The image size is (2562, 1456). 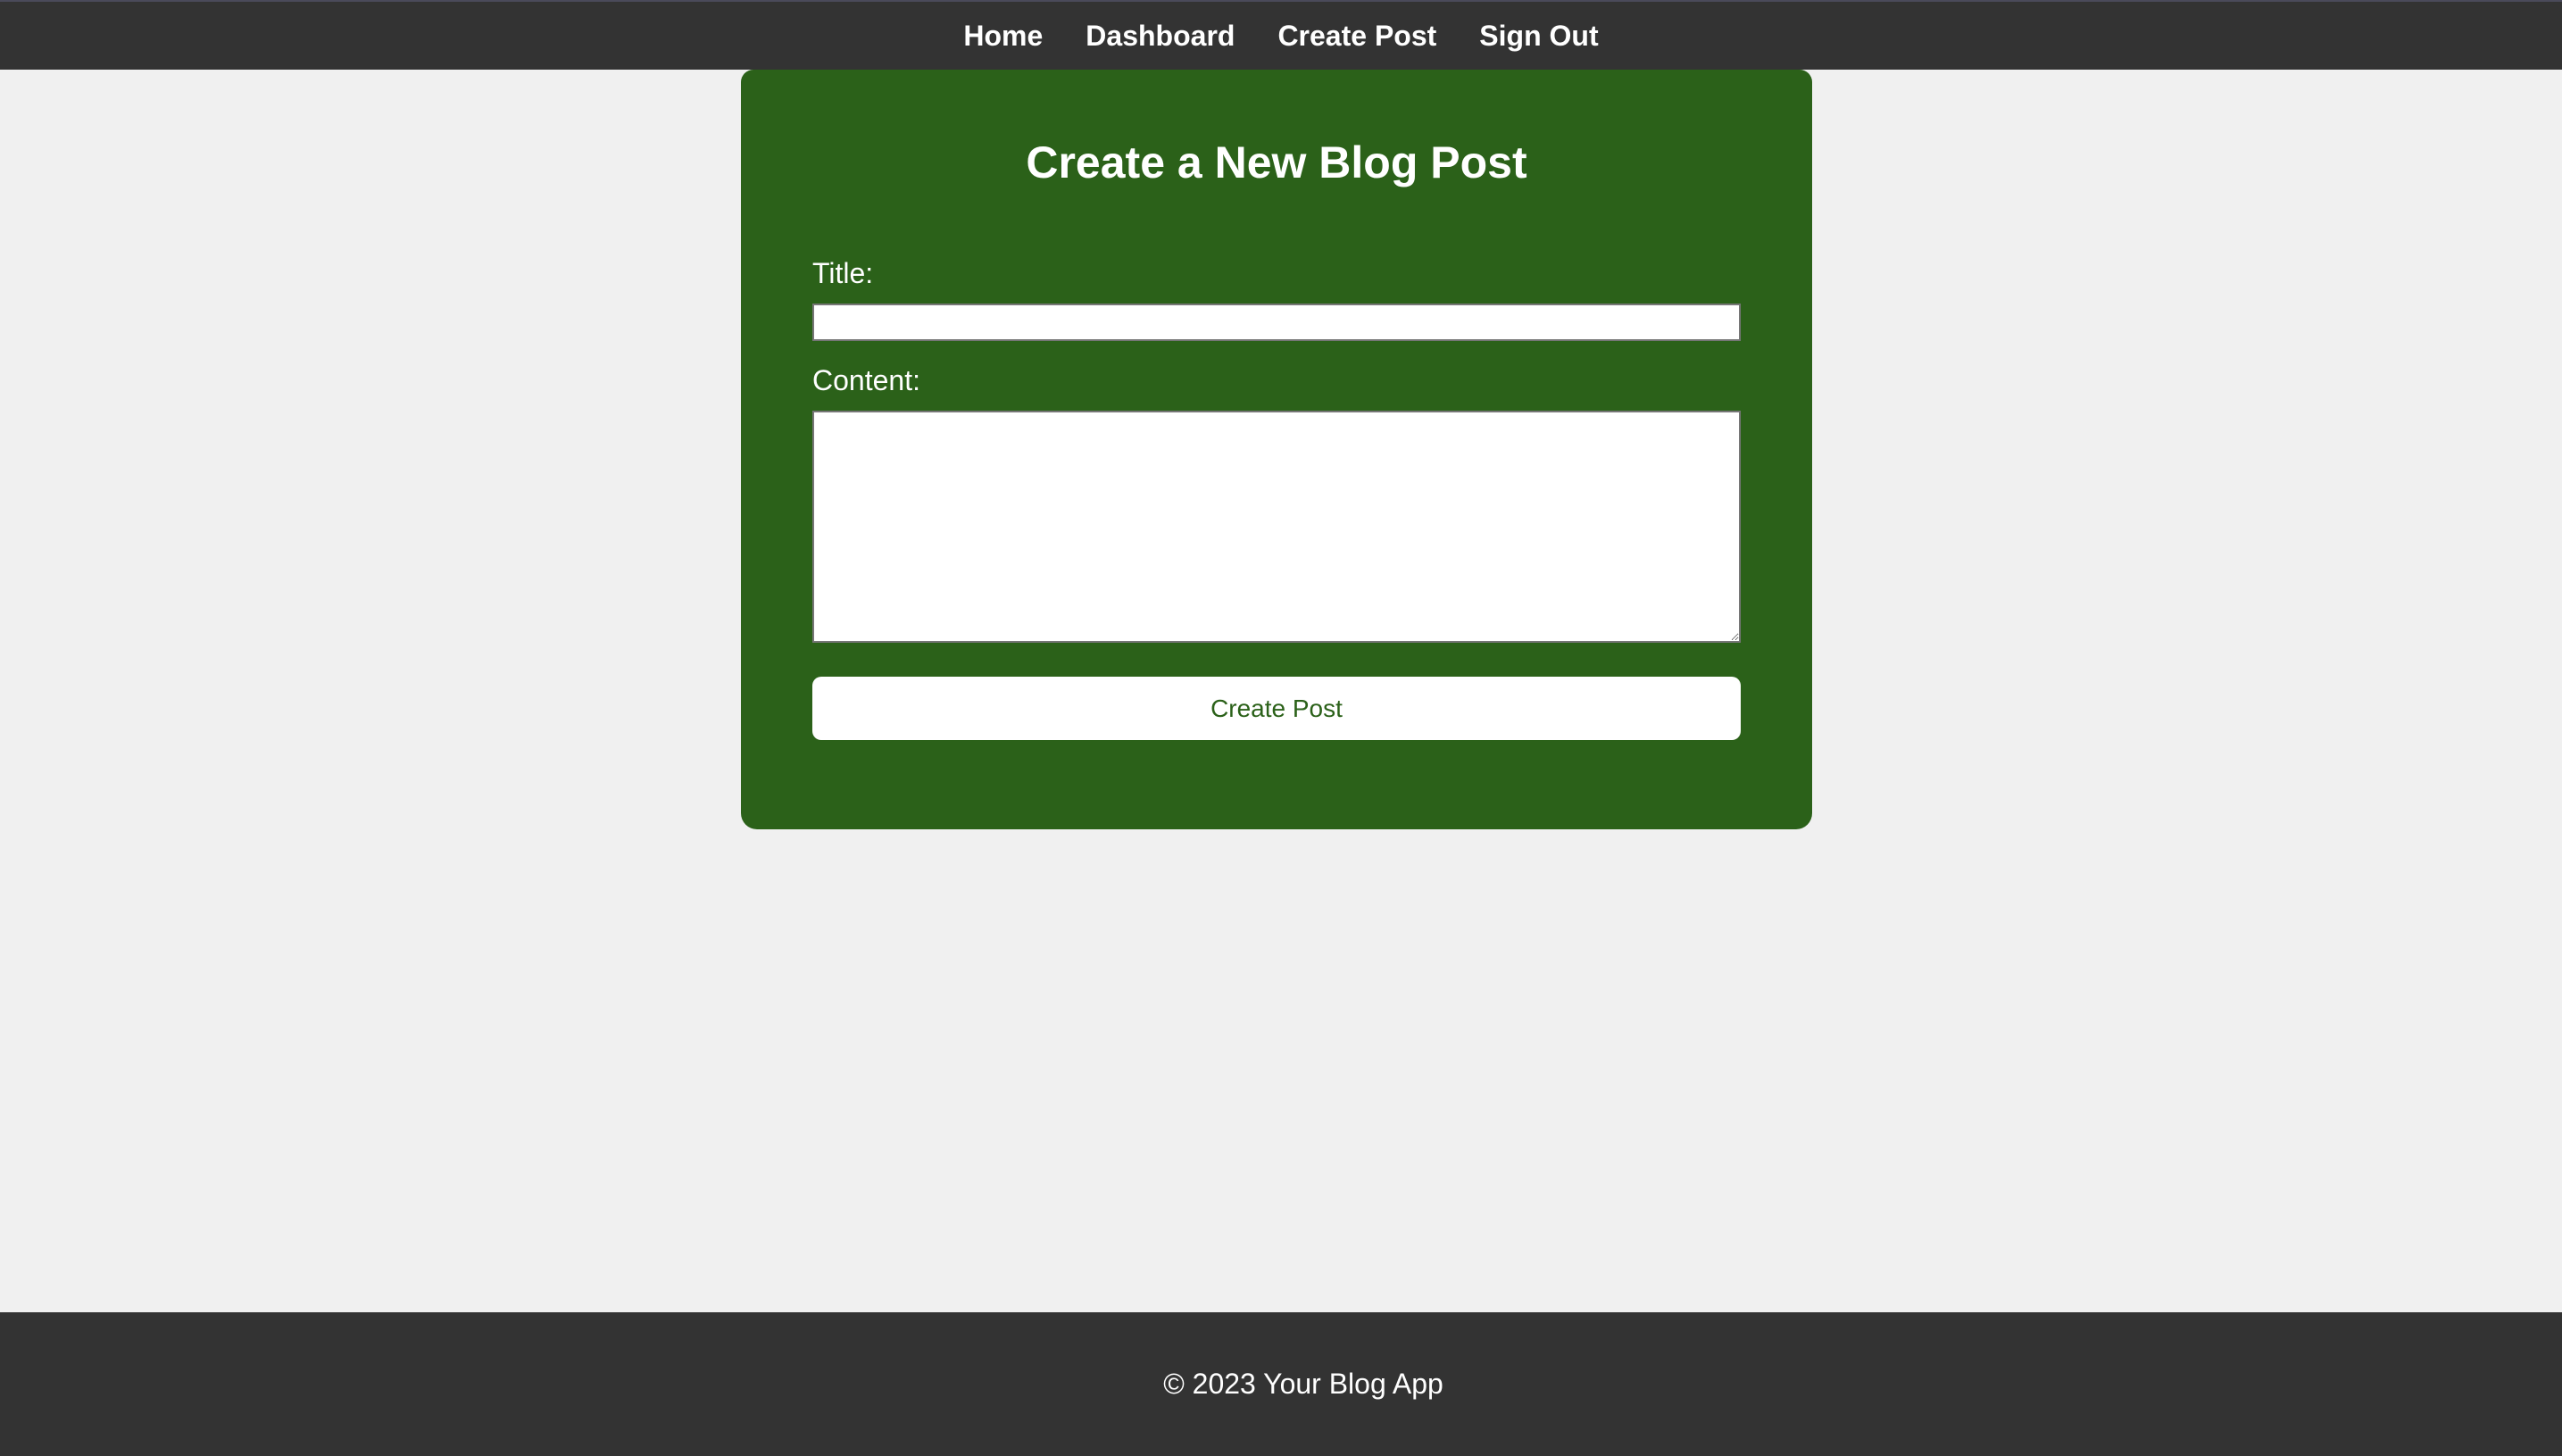 I want to click on nav-link-sign-out: Sign Out, so click(x=1538, y=37).